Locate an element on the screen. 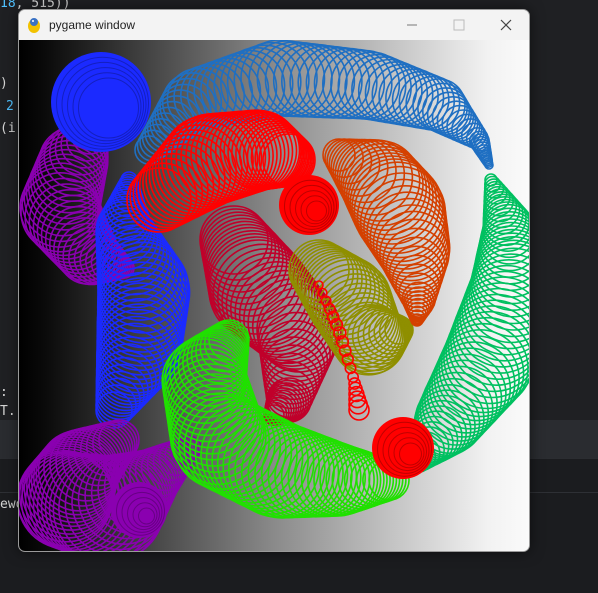  maximize-button is located at coordinates (458, 25).